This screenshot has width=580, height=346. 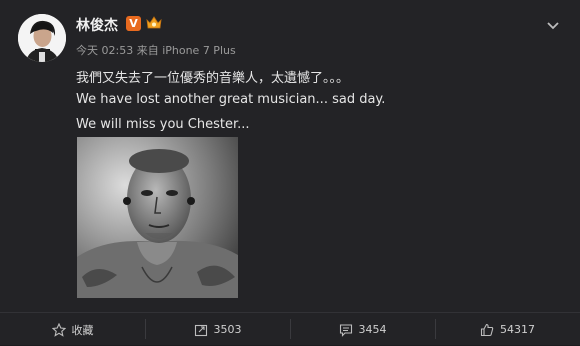 What do you see at coordinates (97, 25) in the screenshot?
I see `author-name: 林俊杰` at bounding box center [97, 25].